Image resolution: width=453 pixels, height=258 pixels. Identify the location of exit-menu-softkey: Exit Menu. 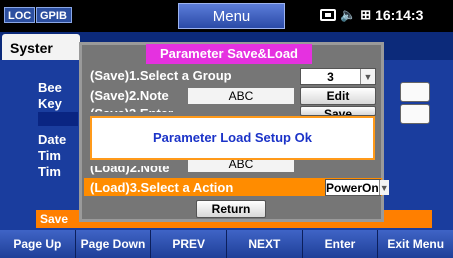
(415, 244).